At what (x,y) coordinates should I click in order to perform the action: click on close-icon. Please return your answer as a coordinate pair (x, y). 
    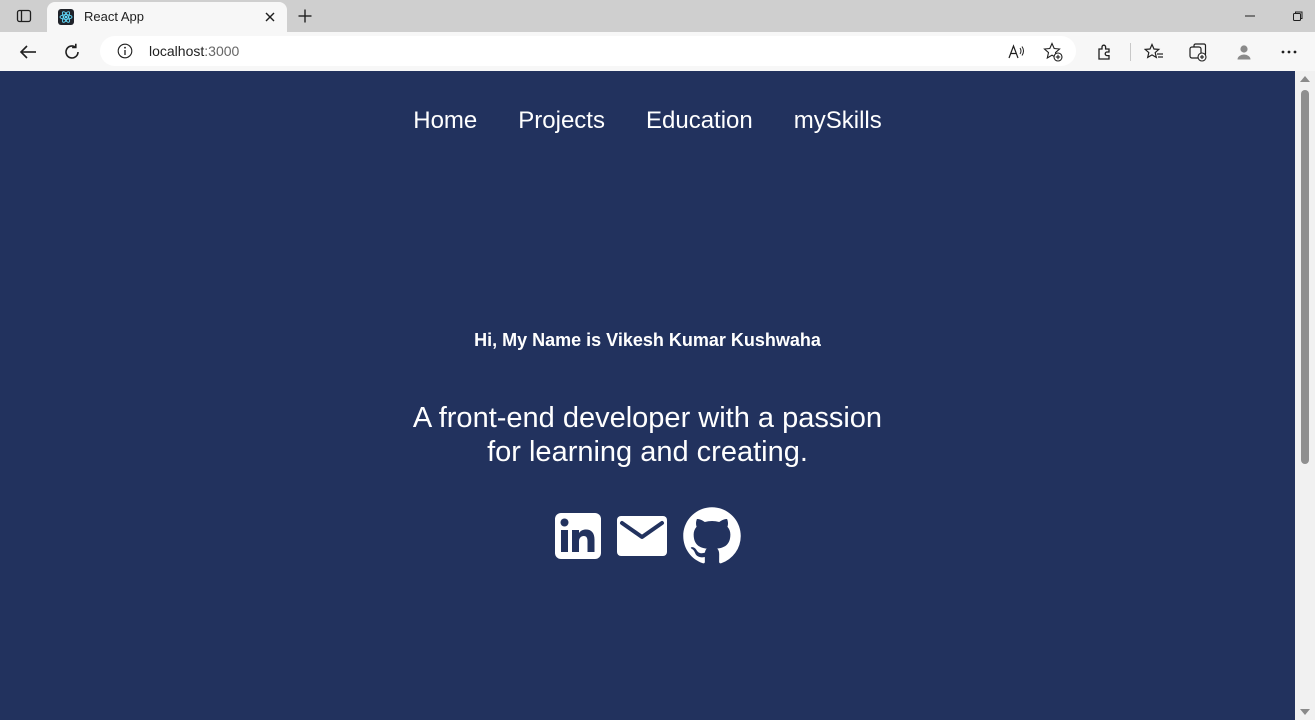
    Looking at the image, I should click on (270, 17).